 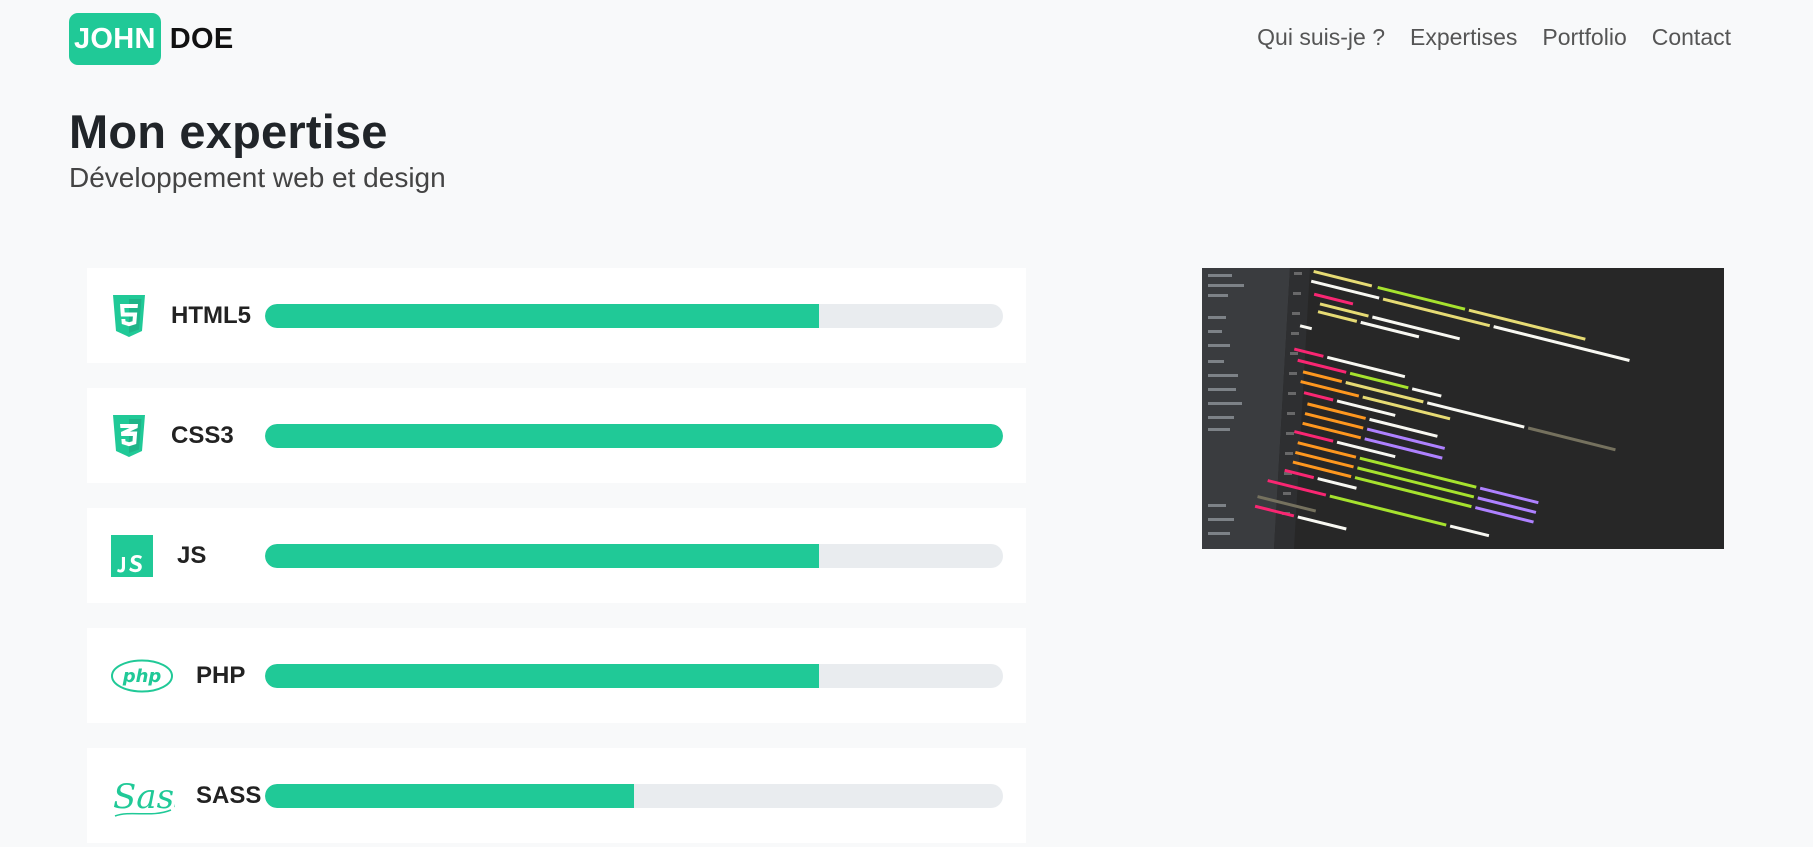 I want to click on skill-name: JS, so click(x=192, y=555).